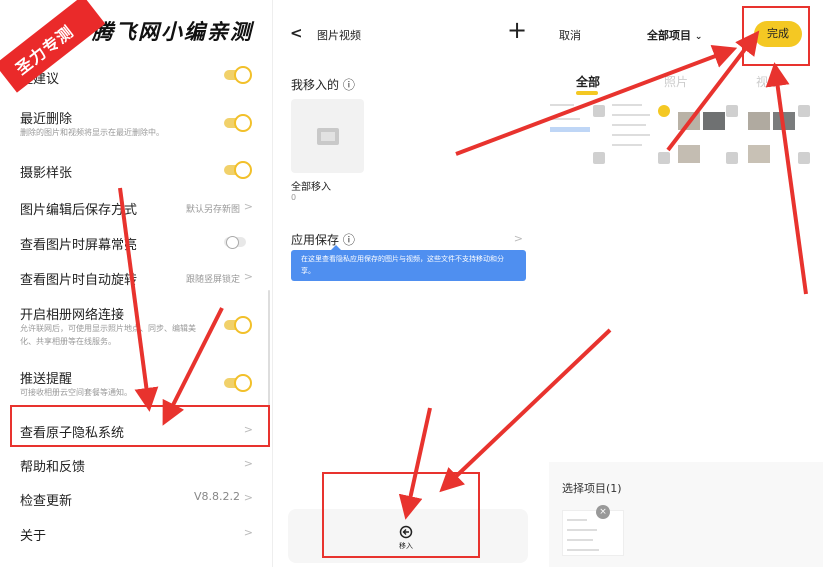  I want to click on settings-row-auto-rotate: 查看图片时自动旋转 跟随竖屏锁定 >, so click(135, 277).